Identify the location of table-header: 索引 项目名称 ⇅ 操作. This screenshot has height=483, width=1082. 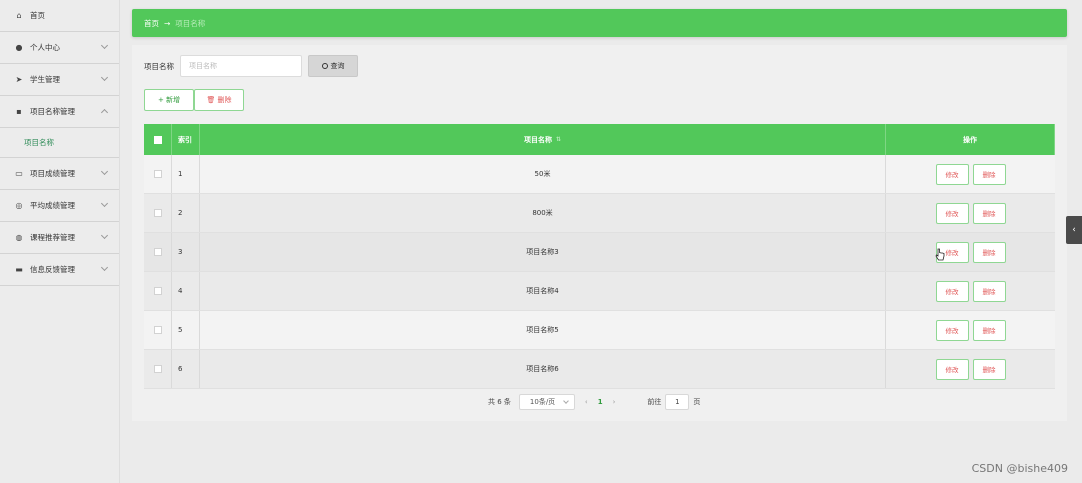
(599, 139).